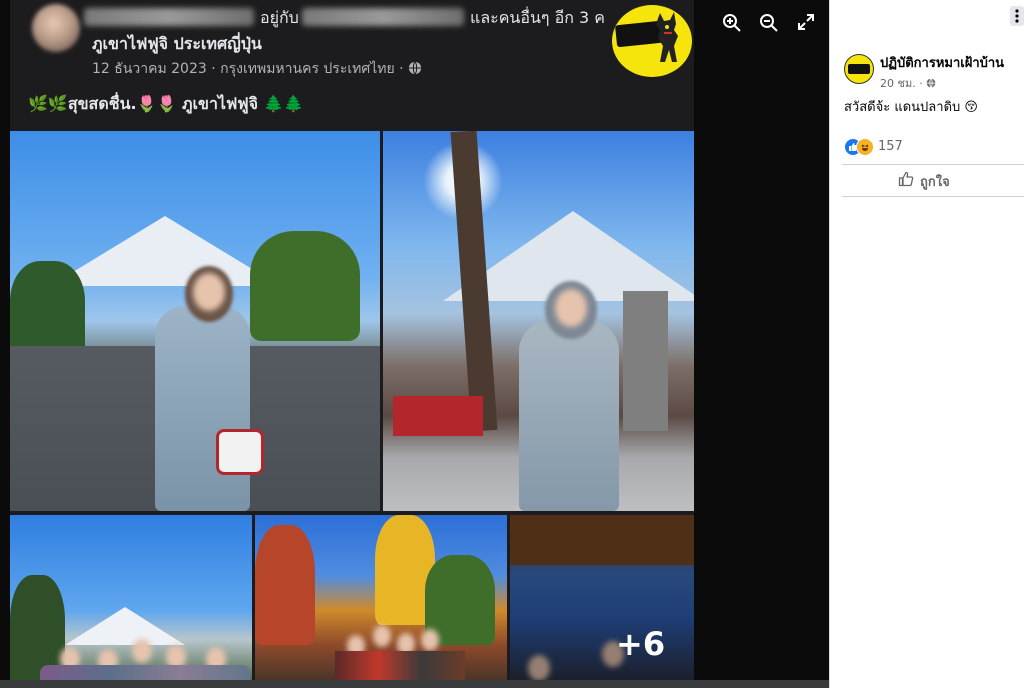 This screenshot has height=688, width=1024. I want to click on haha-reaction-icon, so click(865, 147).